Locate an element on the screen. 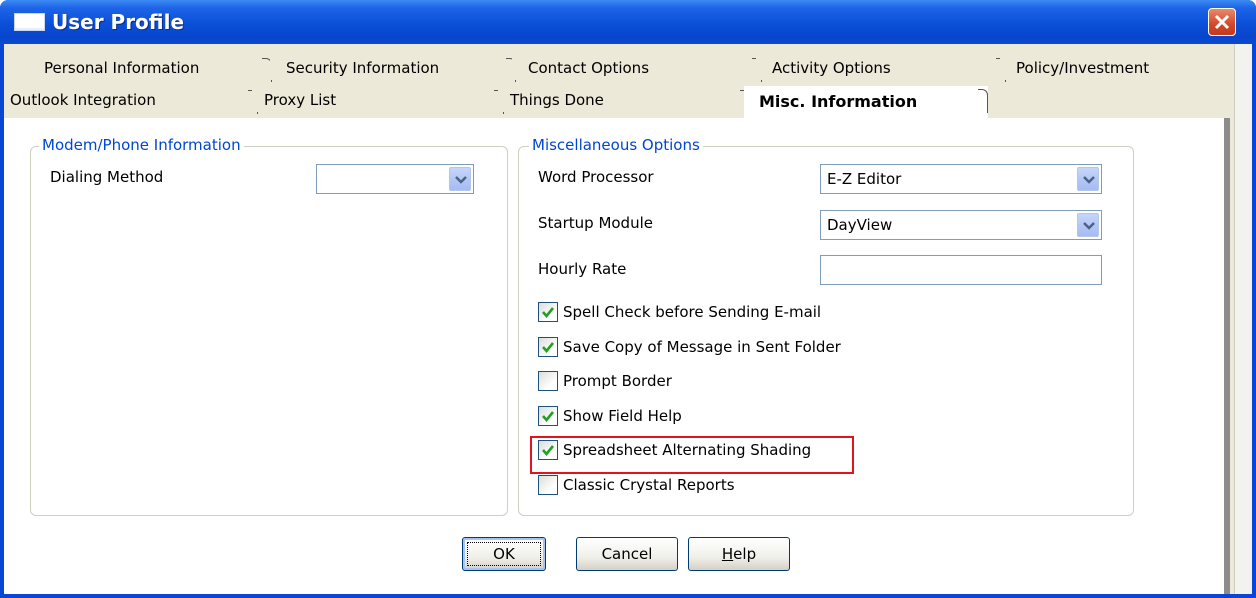 This screenshot has width=1256, height=598. checkbox-row: Prompt Border is located at coordinates (605, 381).